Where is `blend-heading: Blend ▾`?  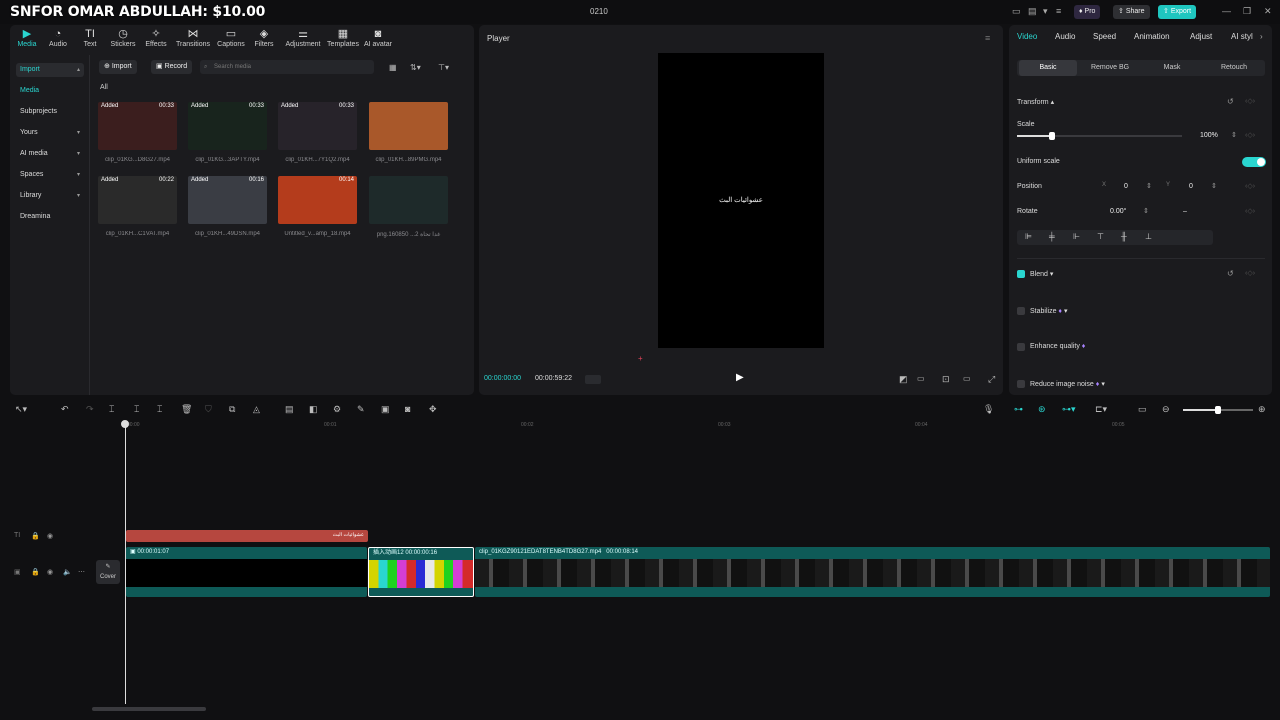
blend-heading: Blend ▾ is located at coordinates (1041, 274).